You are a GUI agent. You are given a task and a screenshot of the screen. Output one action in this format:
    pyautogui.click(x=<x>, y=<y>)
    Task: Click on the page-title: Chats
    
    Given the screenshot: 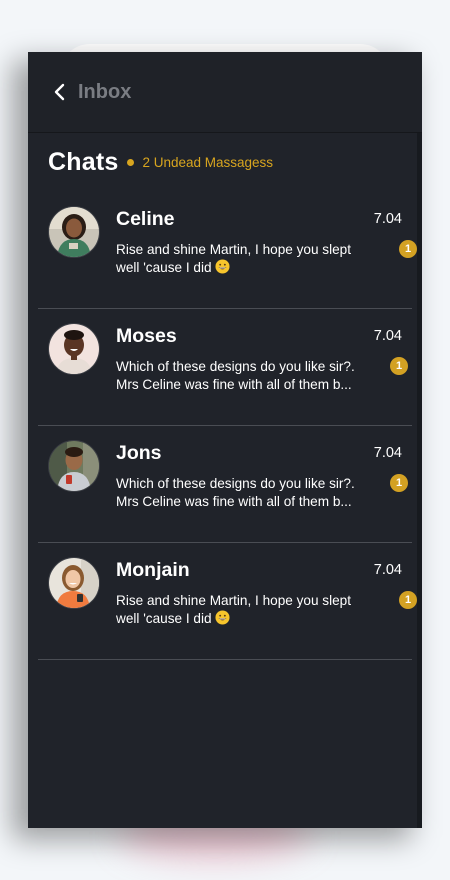 What is the action you would take?
    pyautogui.click(x=83, y=162)
    